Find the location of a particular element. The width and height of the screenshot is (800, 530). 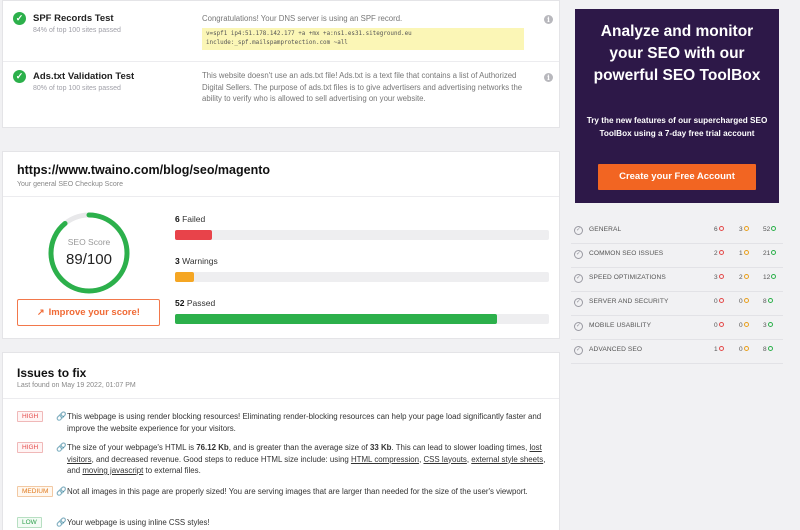

failed-count-value: 3 is located at coordinates (716, 277).